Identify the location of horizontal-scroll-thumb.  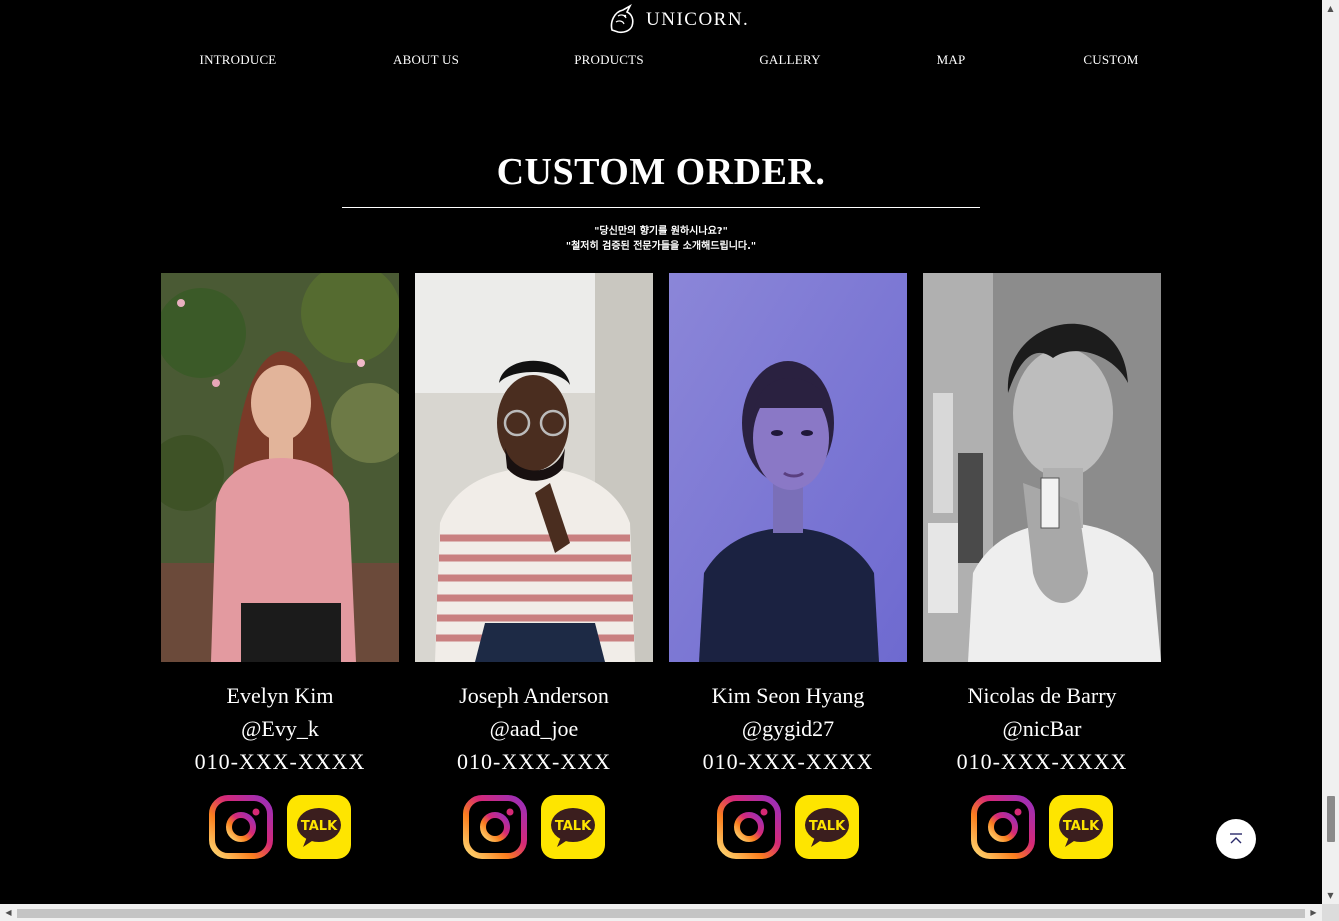
(661, 913).